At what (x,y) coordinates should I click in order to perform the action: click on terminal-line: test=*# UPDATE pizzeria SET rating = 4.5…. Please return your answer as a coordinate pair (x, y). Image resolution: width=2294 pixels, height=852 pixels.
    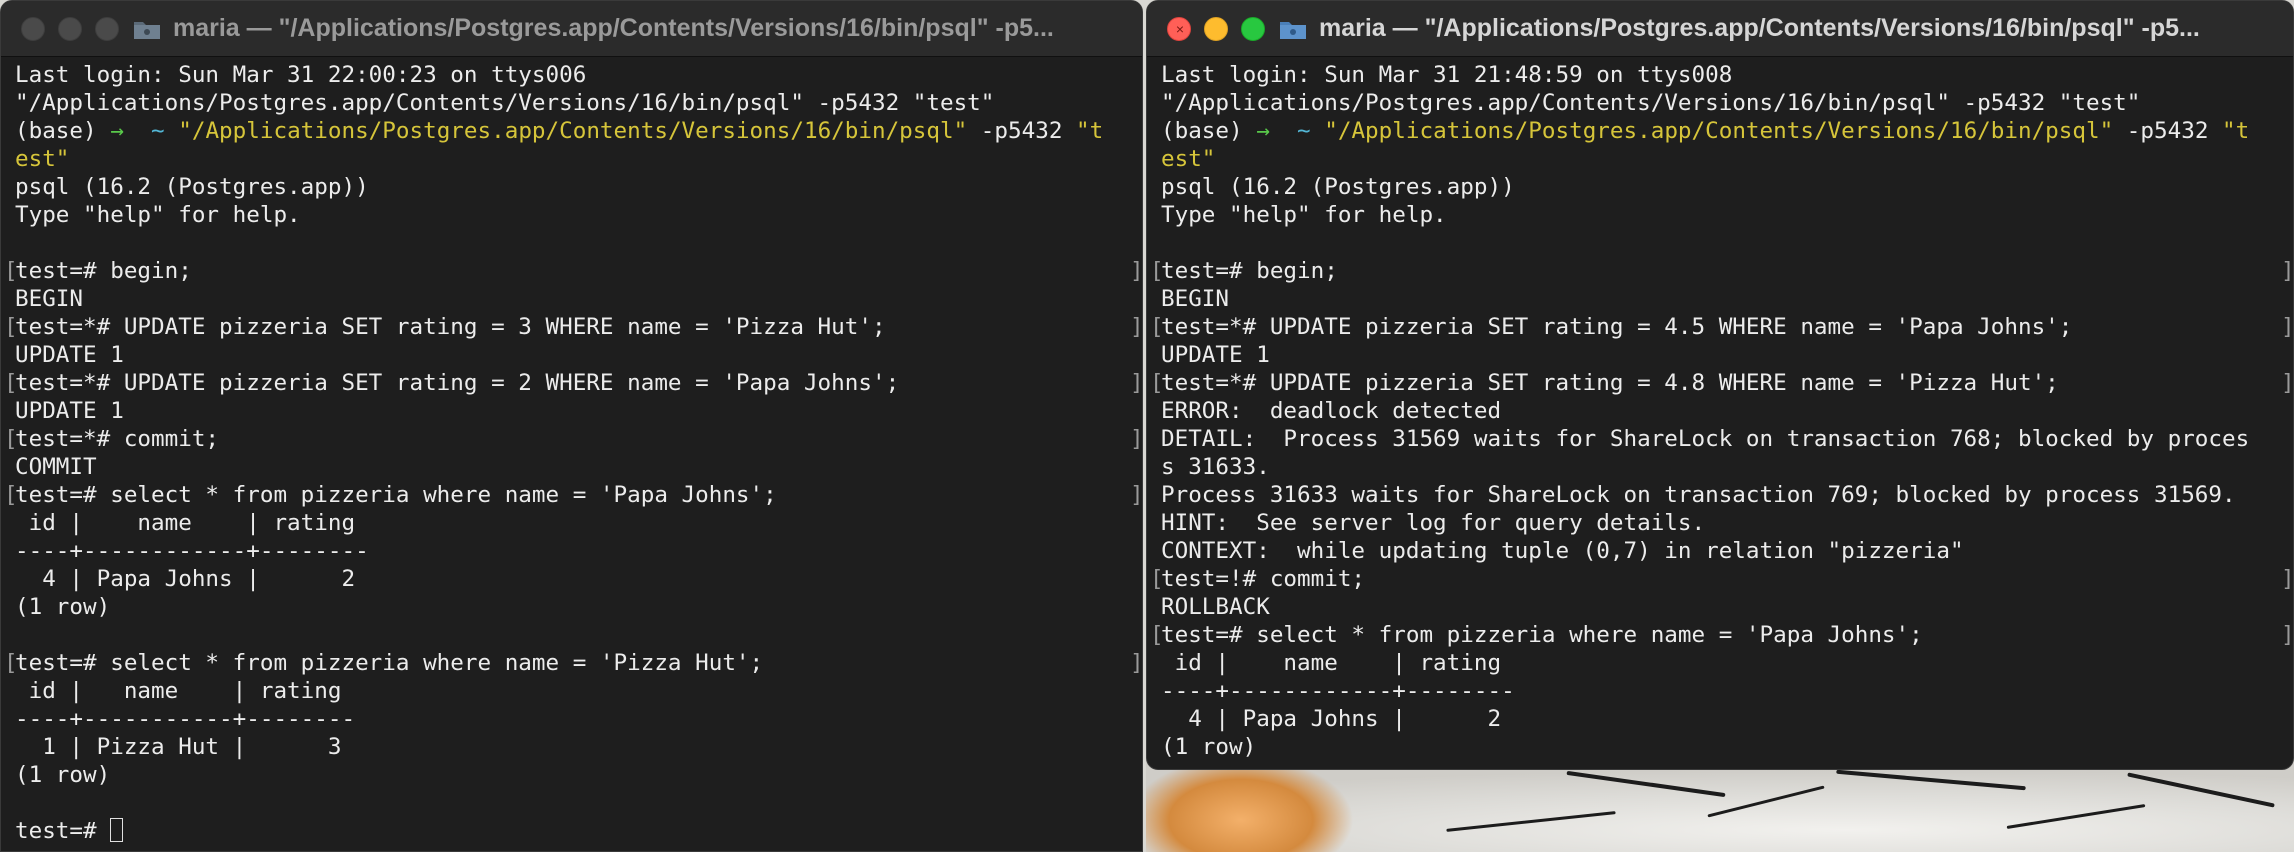
    Looking at the image, I should click on (1721, 327).